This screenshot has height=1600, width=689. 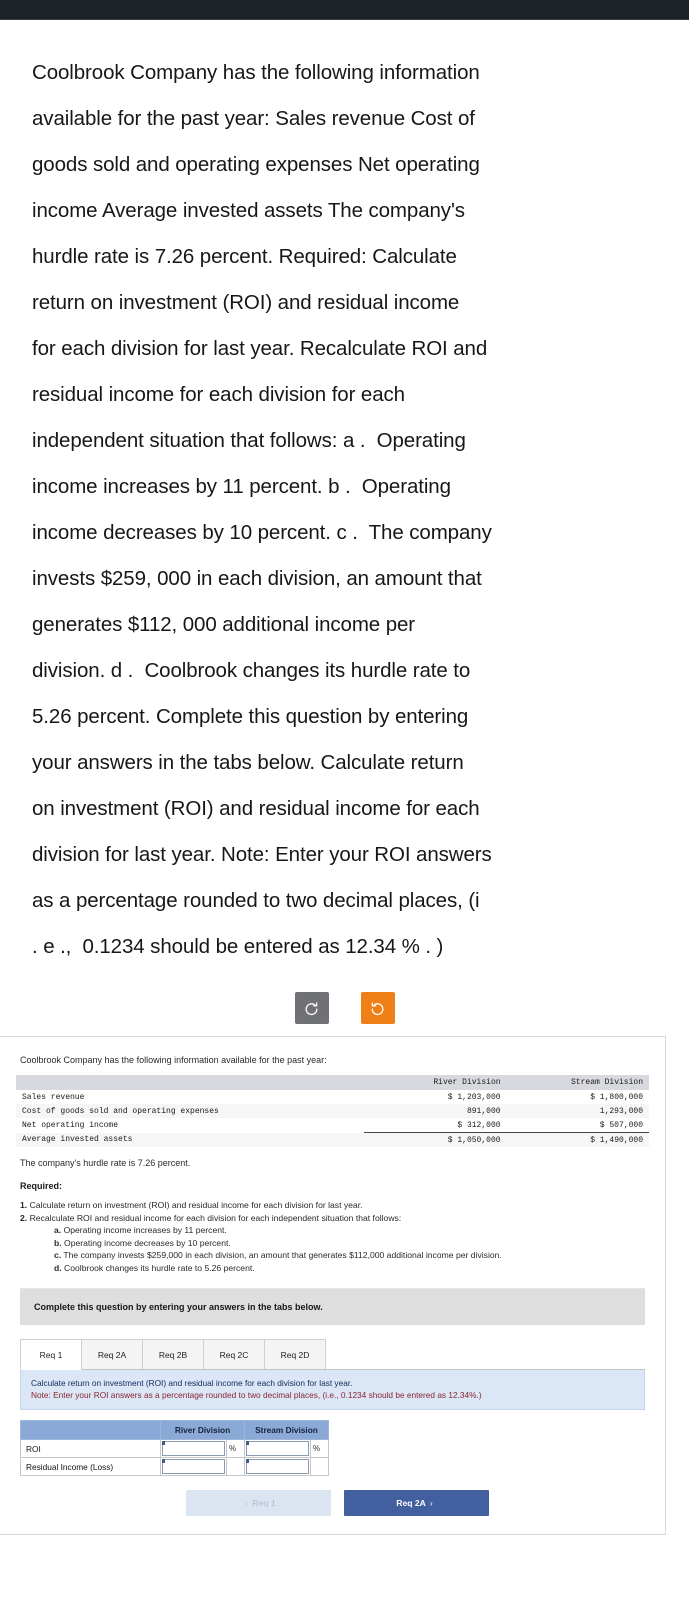 I want to click on browser-top-bar, so click(x=344, y=10).